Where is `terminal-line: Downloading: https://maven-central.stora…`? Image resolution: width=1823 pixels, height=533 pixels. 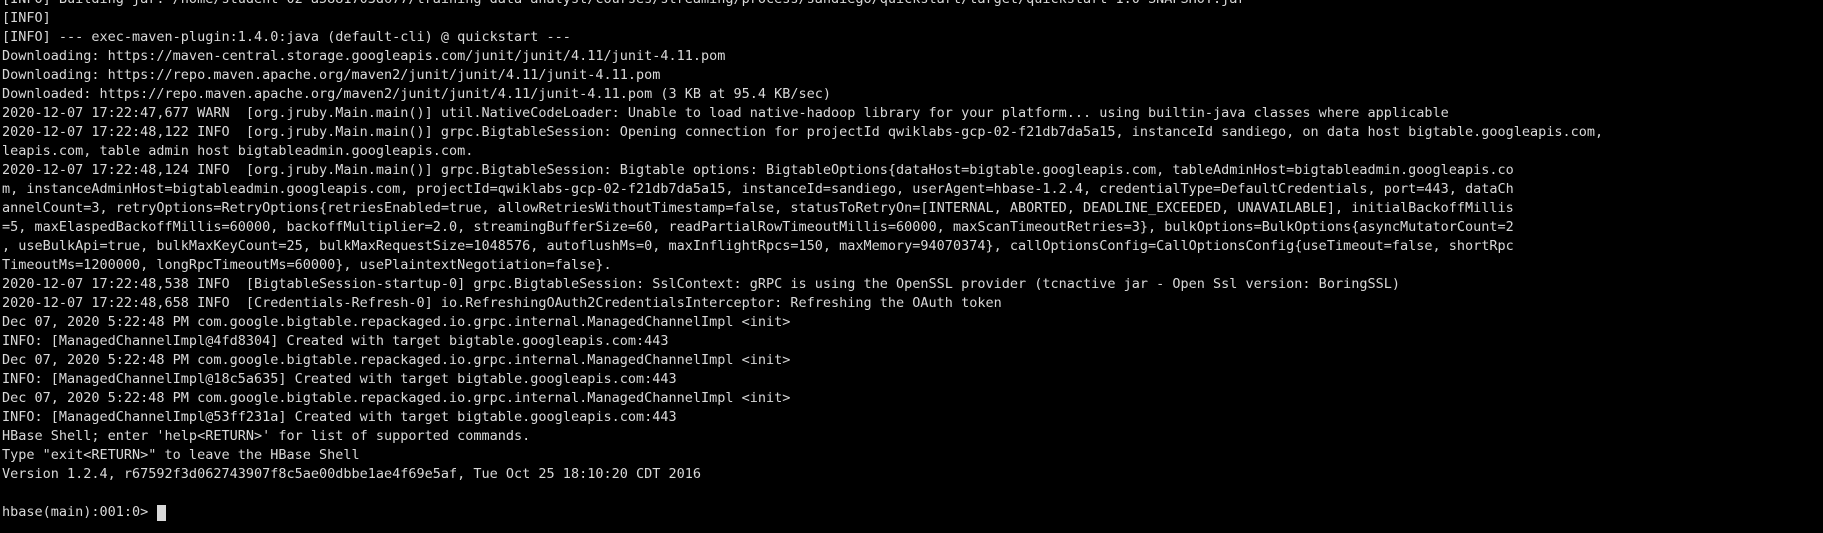 terminal-line: Downloading: https://maven-central.stora… is located at coordinates (364, 56).